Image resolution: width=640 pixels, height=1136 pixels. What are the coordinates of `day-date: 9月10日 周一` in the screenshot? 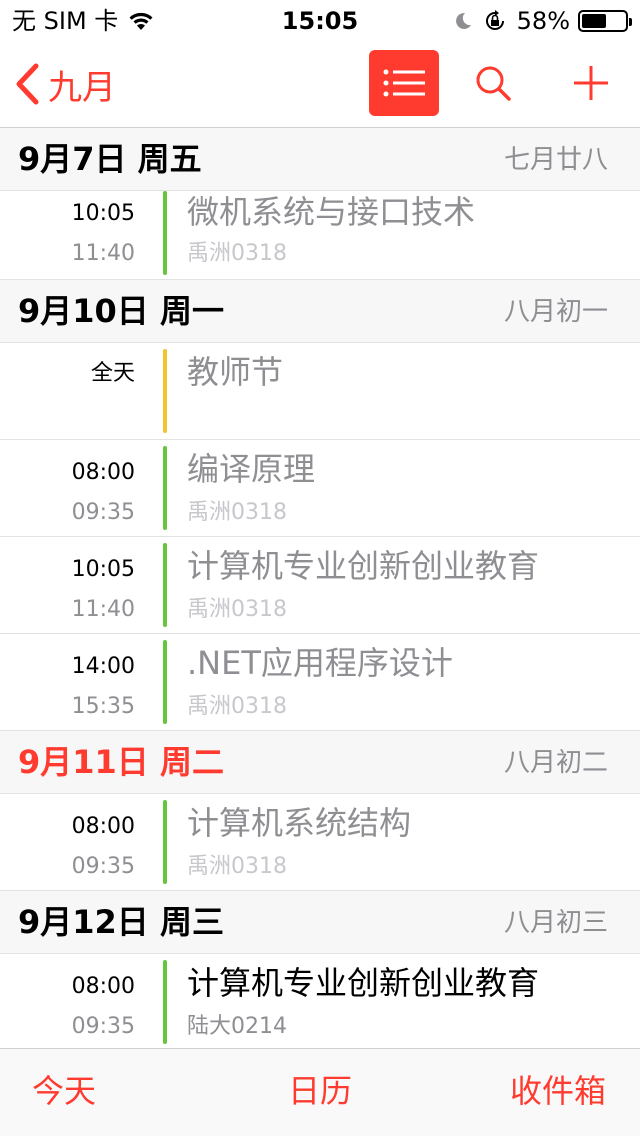 It's located at (121, 311).